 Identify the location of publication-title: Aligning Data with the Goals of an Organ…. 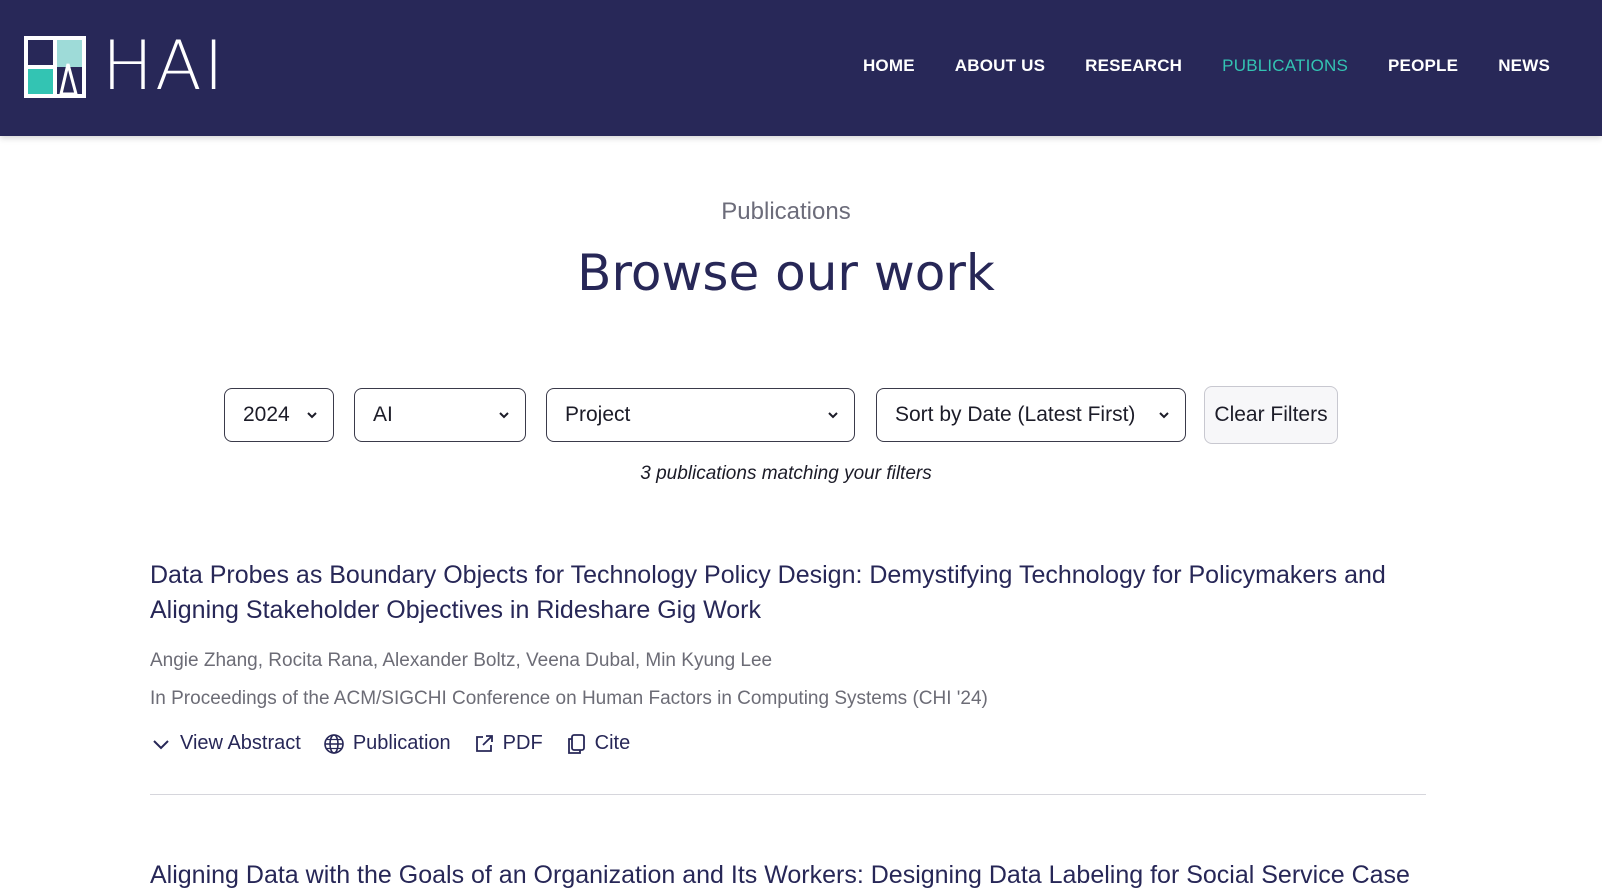
(780, 875).